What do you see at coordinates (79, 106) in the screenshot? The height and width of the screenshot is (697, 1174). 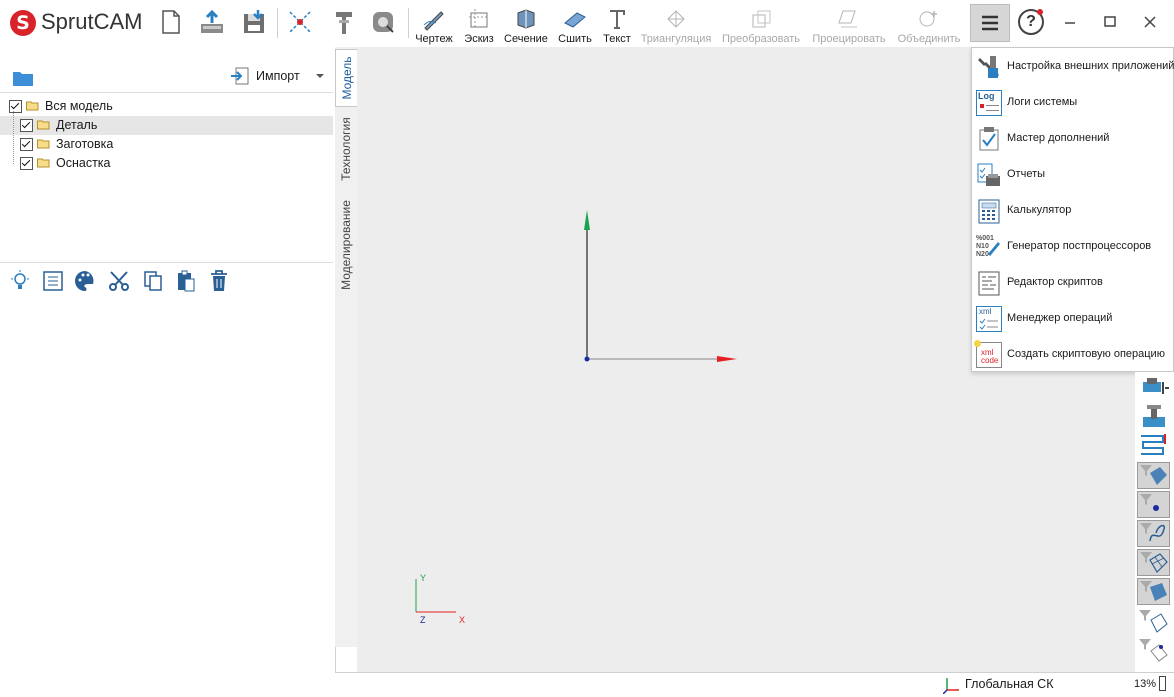 I see `tree-item-label: Вся модель` at bounding box center [79, 106].